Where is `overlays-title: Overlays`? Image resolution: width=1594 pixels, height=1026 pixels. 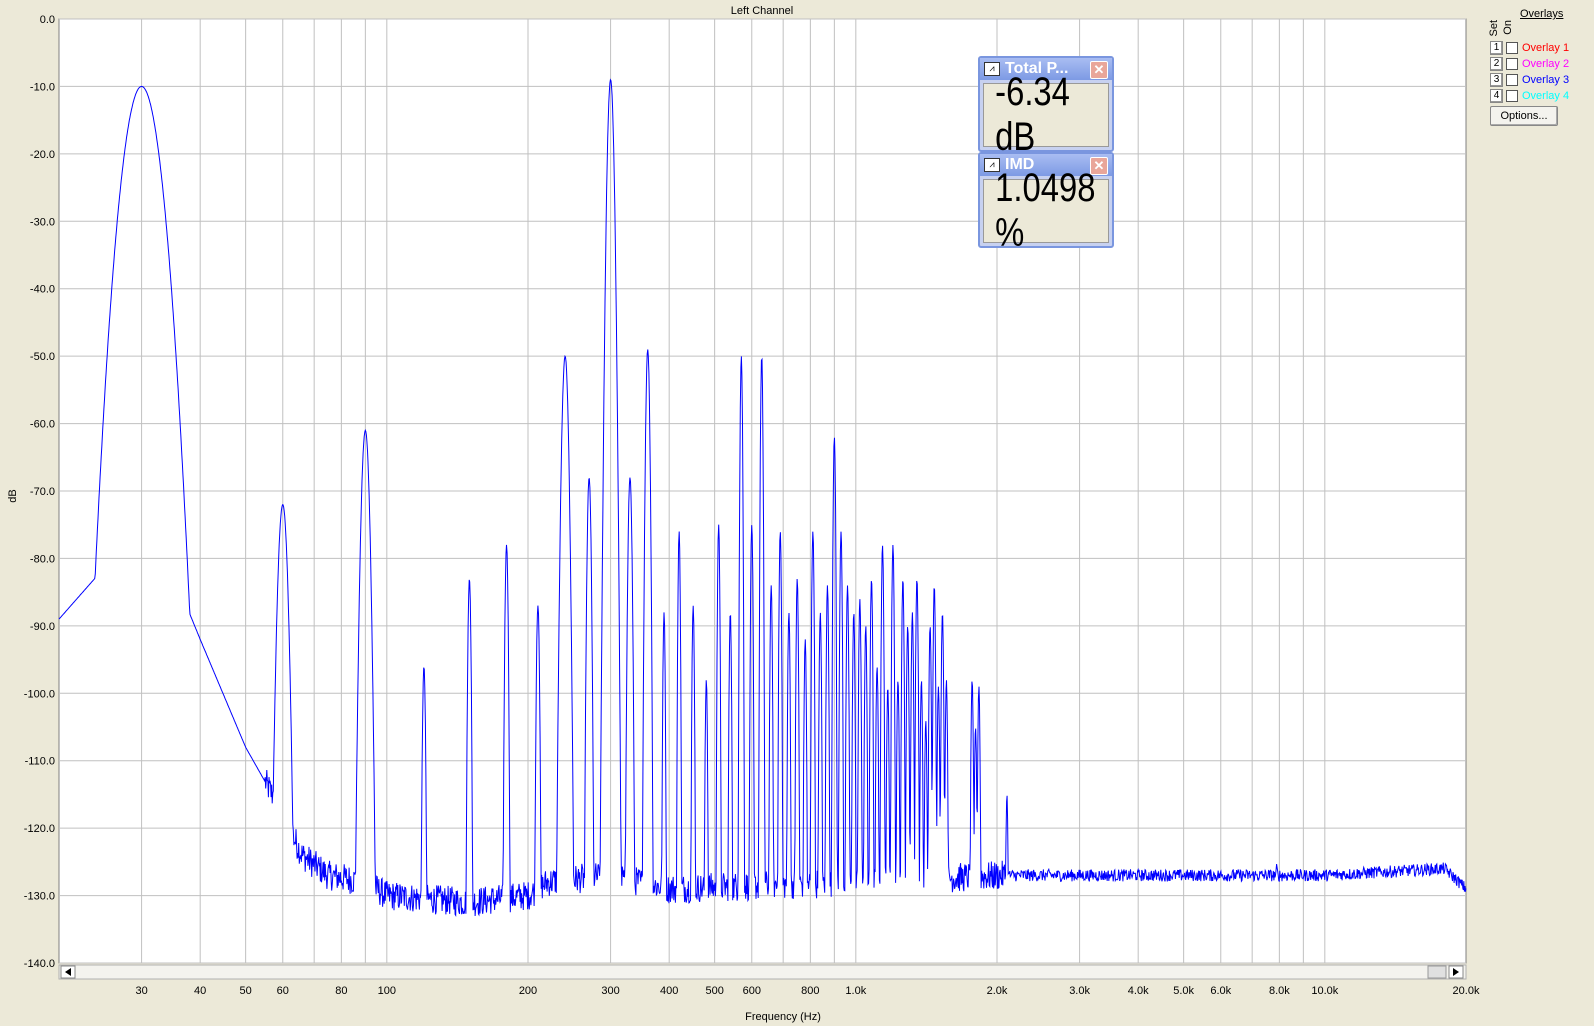 overlays-title: Overlays is located at coordinates (1541, 14).